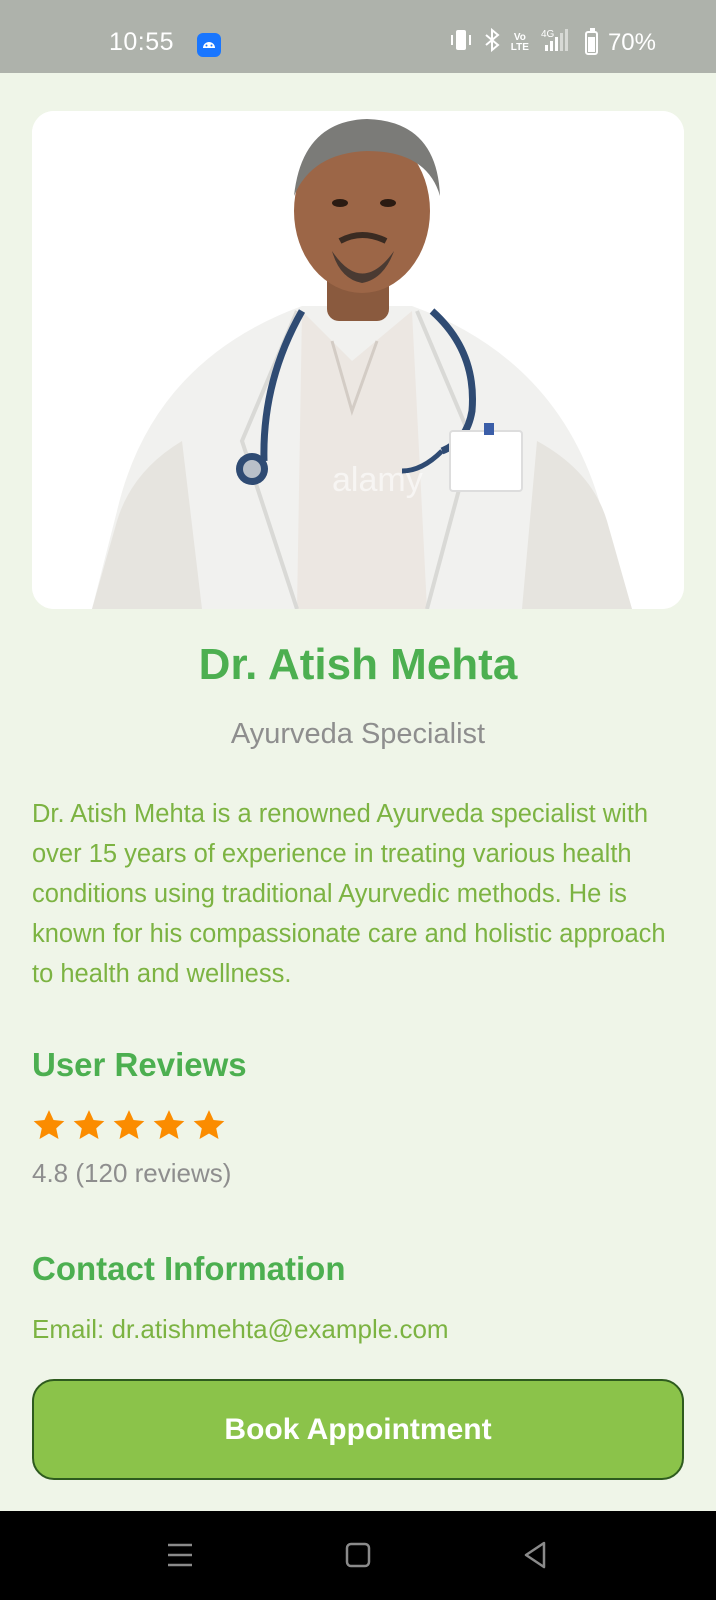 Image resolution: width=716 pixels, height=1600 pixels. I want to click on contact-title: Contact Information, so click(189, 1268).